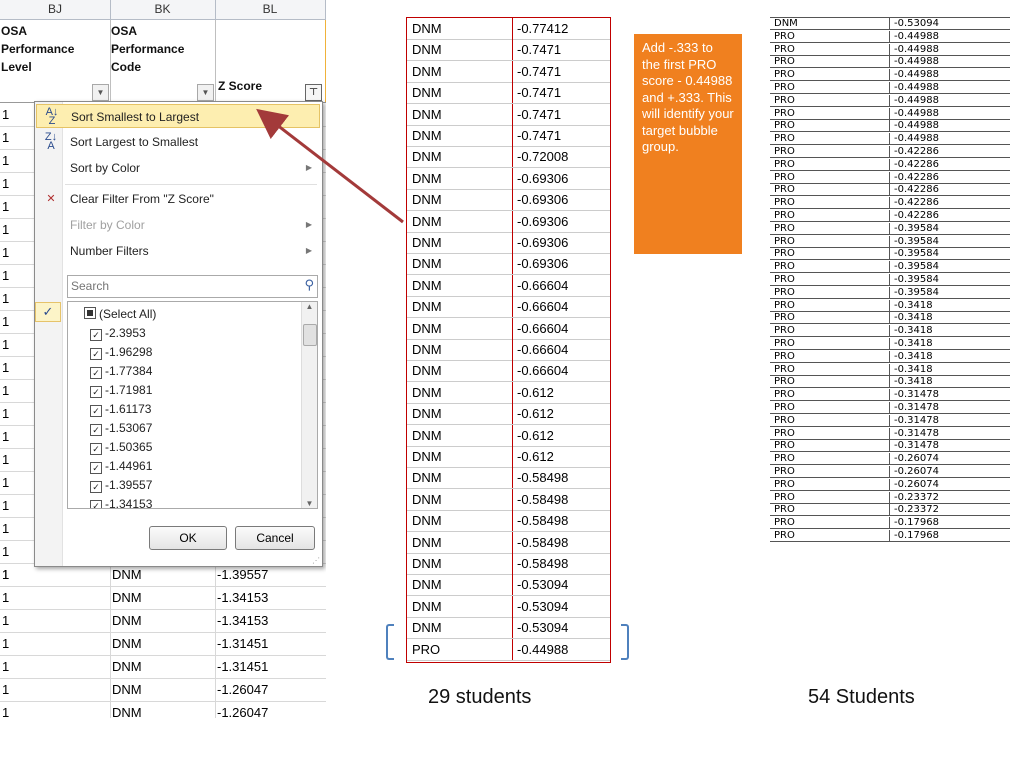 Image resolution: width=1024 pixels, height=768 pixels. I want to click on cancel-button: Cancel, so click(275, 538).